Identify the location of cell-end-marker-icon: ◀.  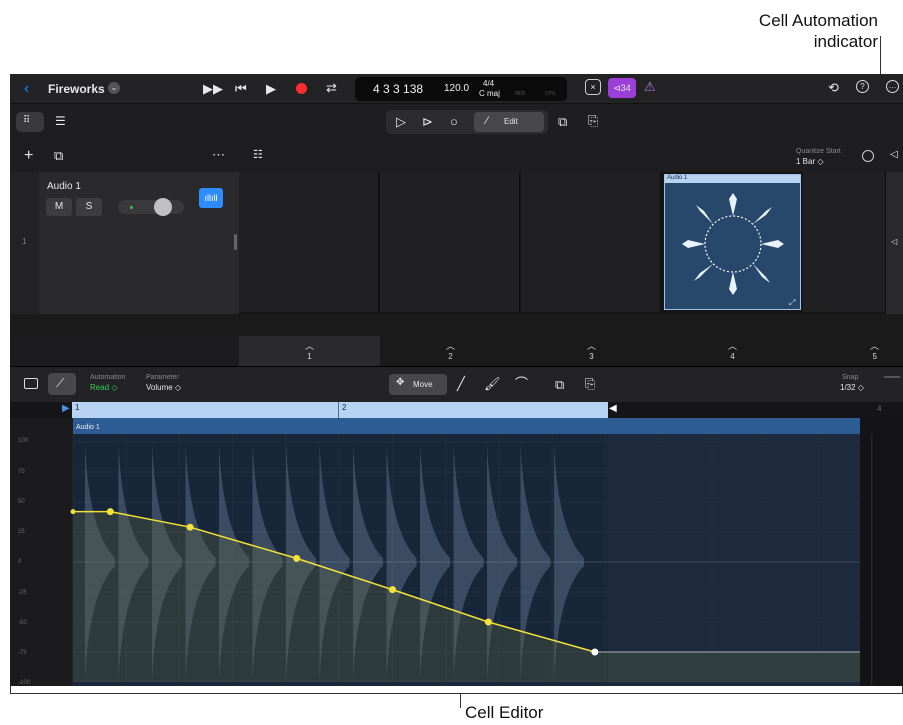
(613, 409).